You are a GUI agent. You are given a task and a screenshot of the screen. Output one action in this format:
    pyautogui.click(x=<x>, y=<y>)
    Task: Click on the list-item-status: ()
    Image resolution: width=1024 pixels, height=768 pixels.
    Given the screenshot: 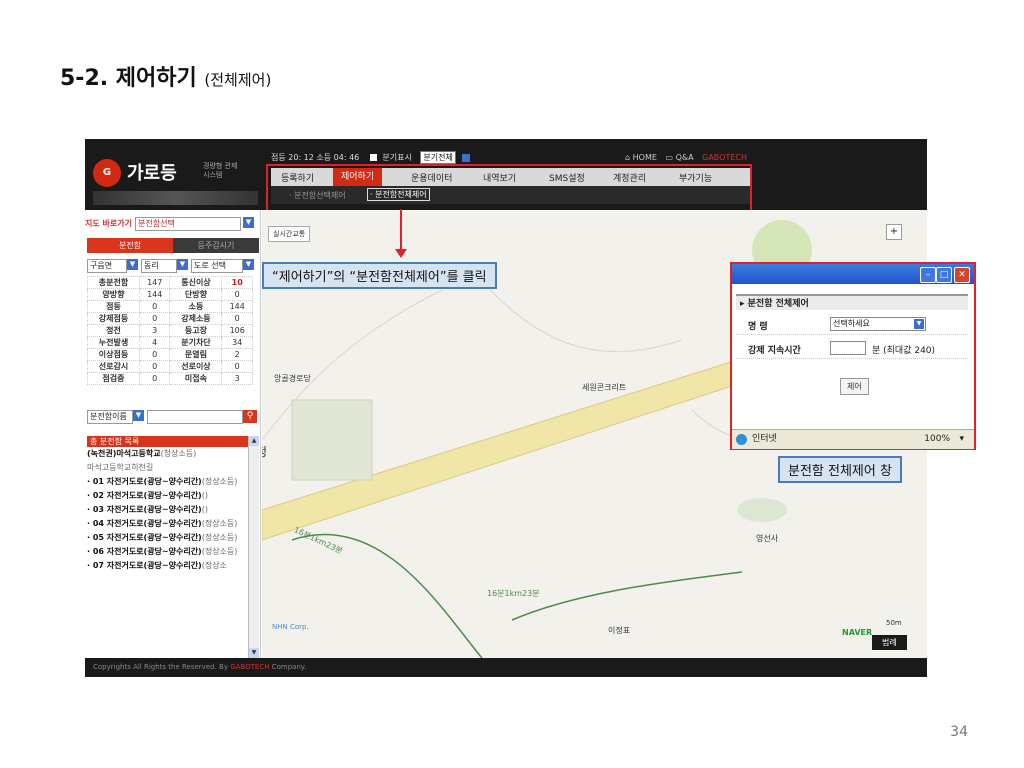 What is the action you would take?
    pyautogui.click(x=204, y=495)
    